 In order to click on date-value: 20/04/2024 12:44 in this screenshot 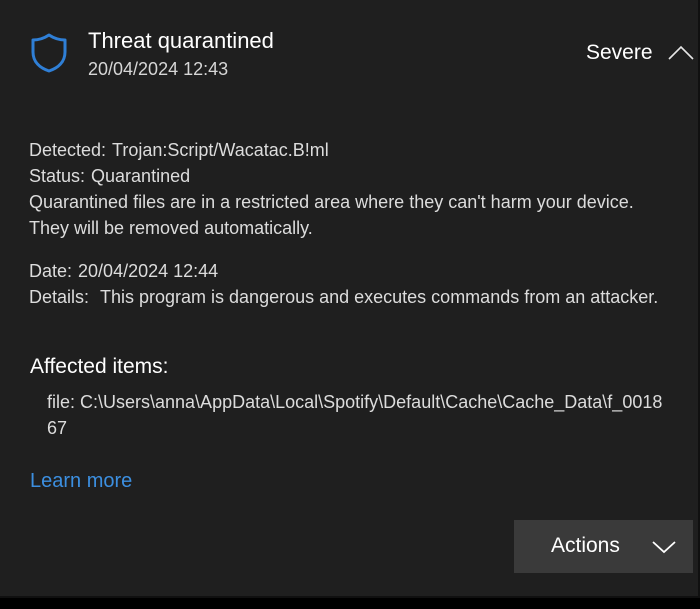, I will do `click(148, 271)`.